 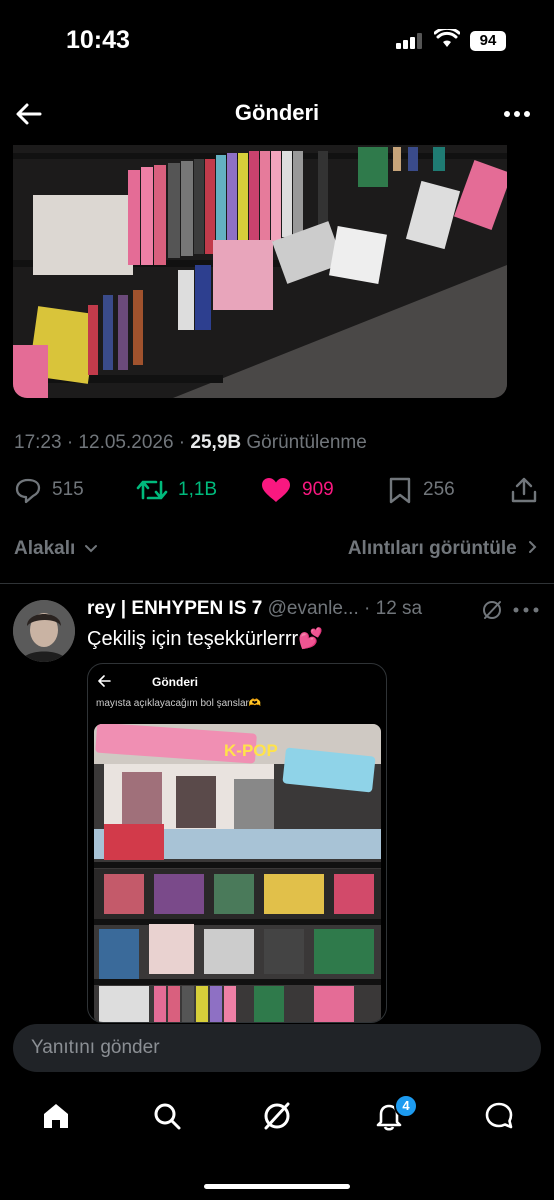 What do you see at coordinates (409, 41) in the screenshot?
I see `cellular-signal-icon` at bounding box center [409, 41].